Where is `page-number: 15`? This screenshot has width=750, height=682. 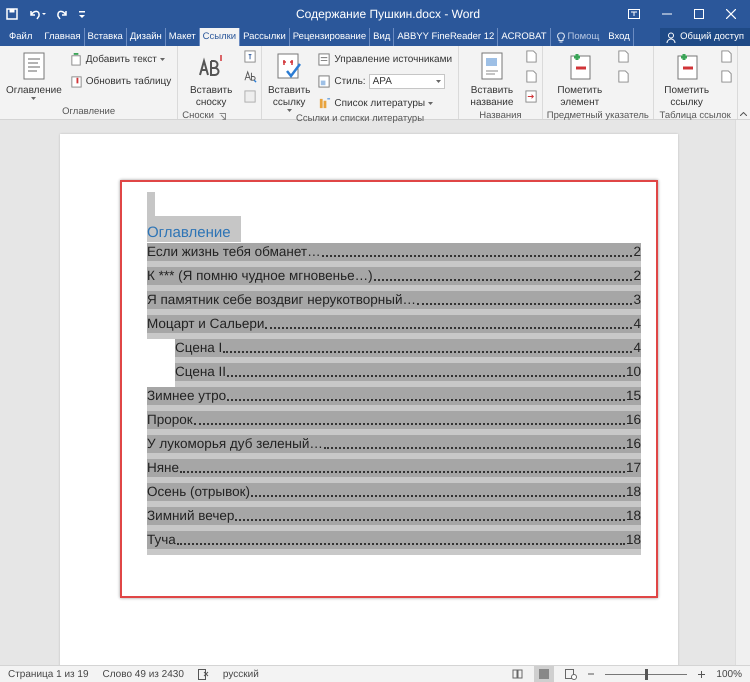
page-number: 15 is located at coordinates (633, 395).